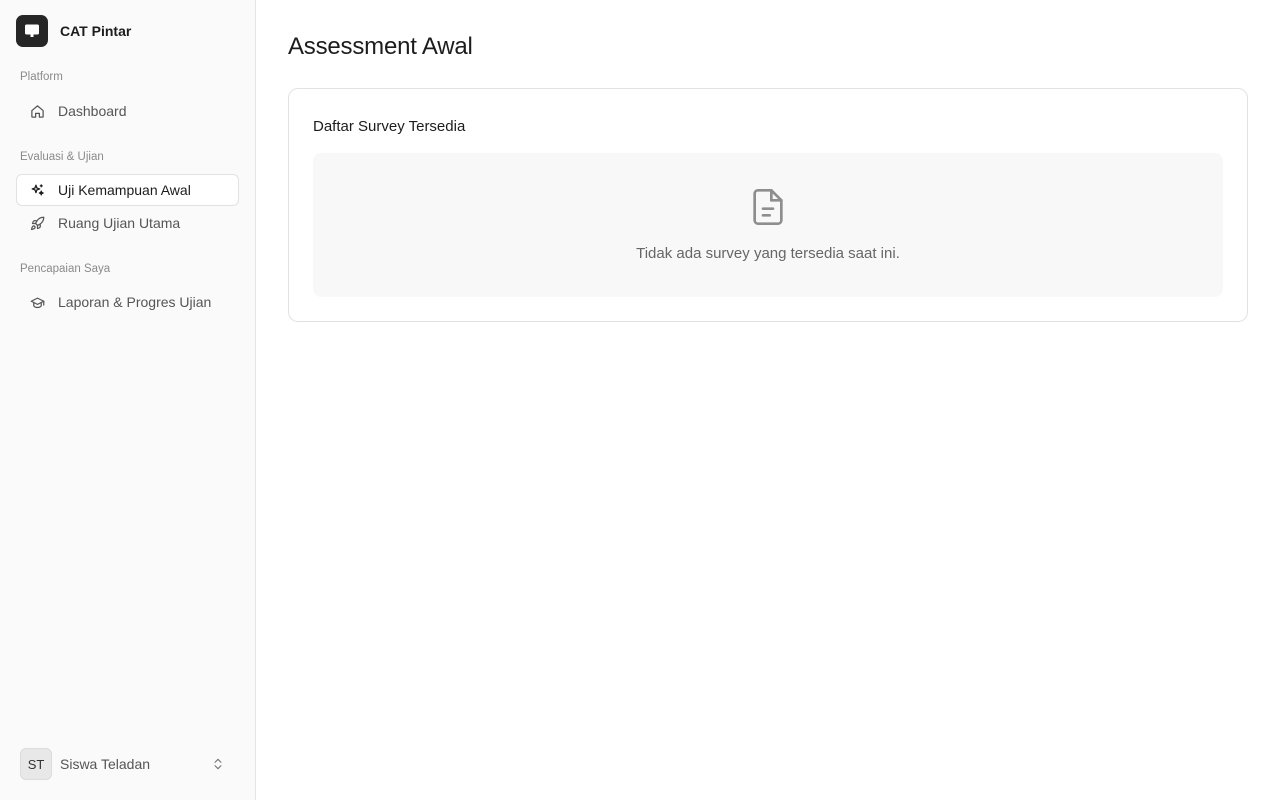  What do you see at coordinates (119, 223) in the screenshot?
I see `sidebar-item-label: Ruang Ujian Utama` at bounding box center [119, 223].